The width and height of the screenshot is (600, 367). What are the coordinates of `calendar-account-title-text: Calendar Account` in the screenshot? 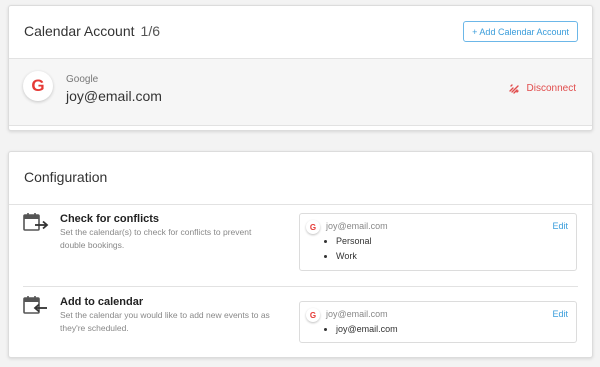 It's located at (79, 31).